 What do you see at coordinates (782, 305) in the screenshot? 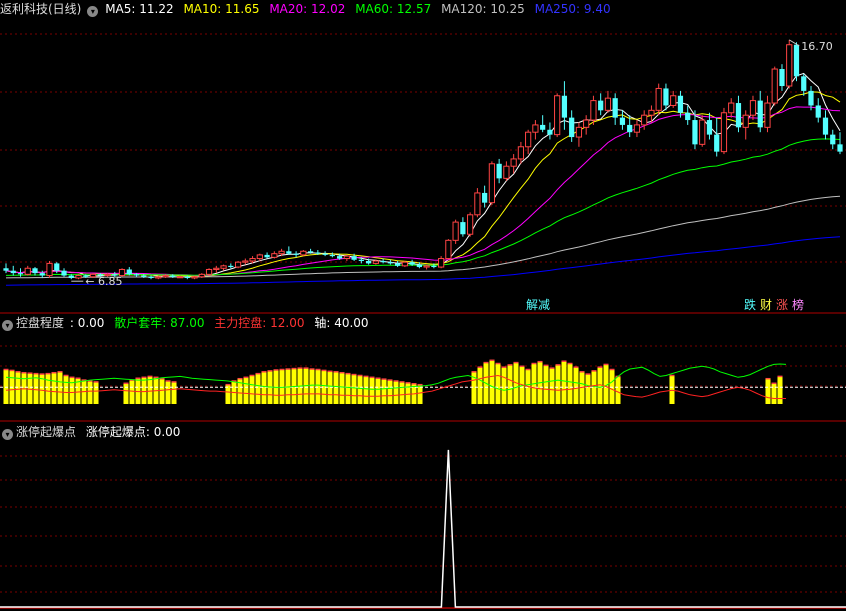
I see `event-tag-2c: 涨` at bounding box center [782, 305].